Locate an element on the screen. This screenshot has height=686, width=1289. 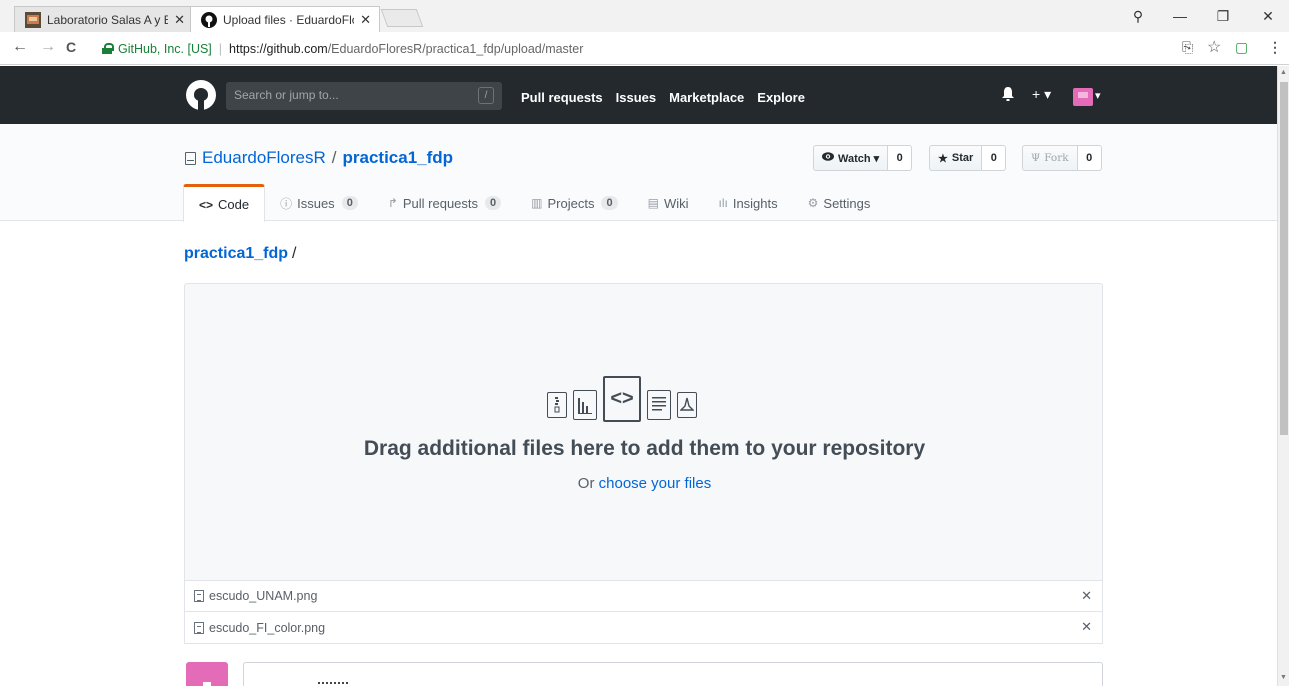
search-shortcut-key: / is located at coordinates (486, 95).